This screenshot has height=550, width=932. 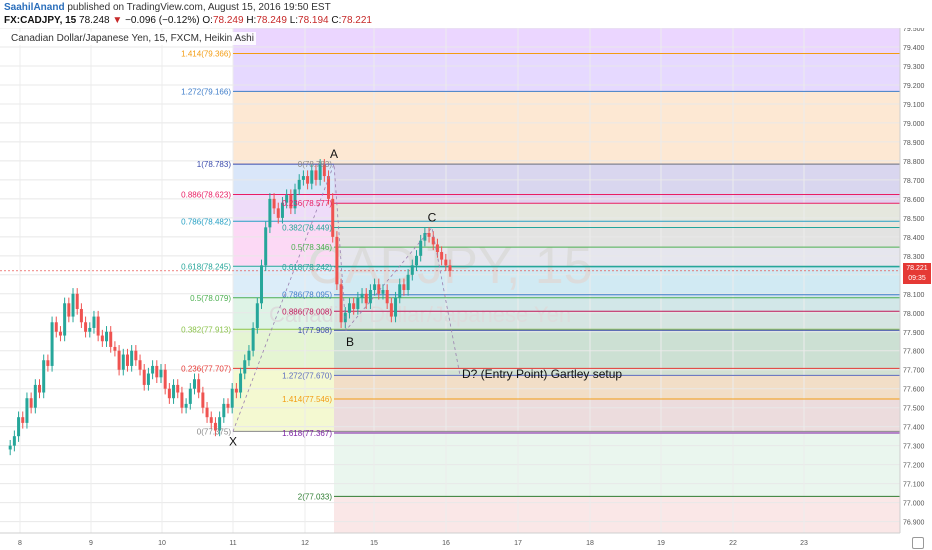 What do you see at coordinates (914, 105) in the screenshot?
I see `price-tick: 79.100` at bounding box center [914, 105].